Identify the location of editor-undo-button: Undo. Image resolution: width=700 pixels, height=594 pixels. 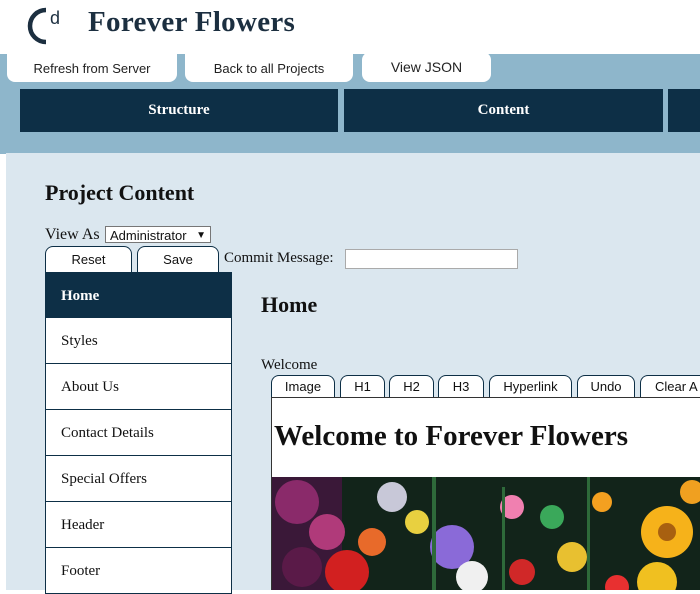
(606, 386).